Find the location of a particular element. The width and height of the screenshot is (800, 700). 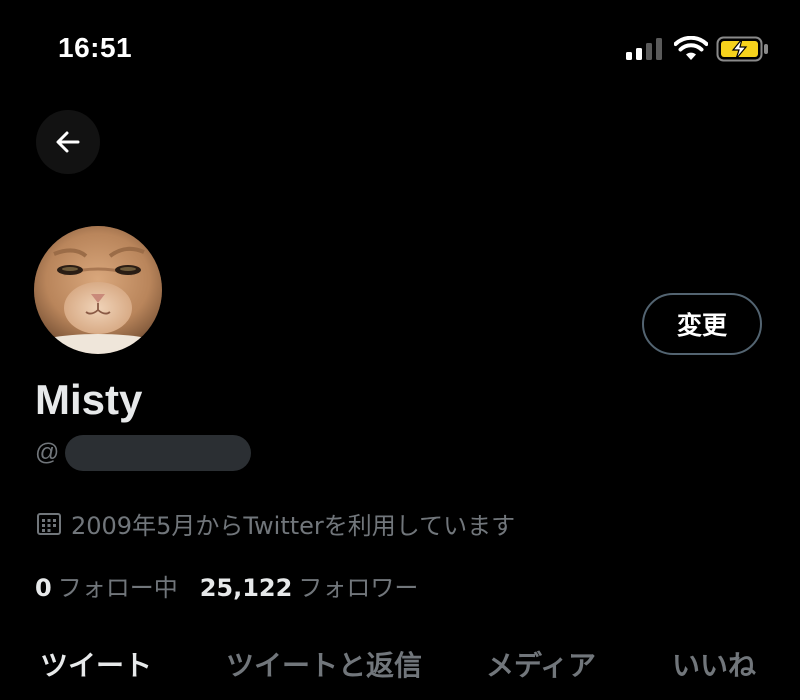

avatar-cat-image is located at coordinates (98, 290).